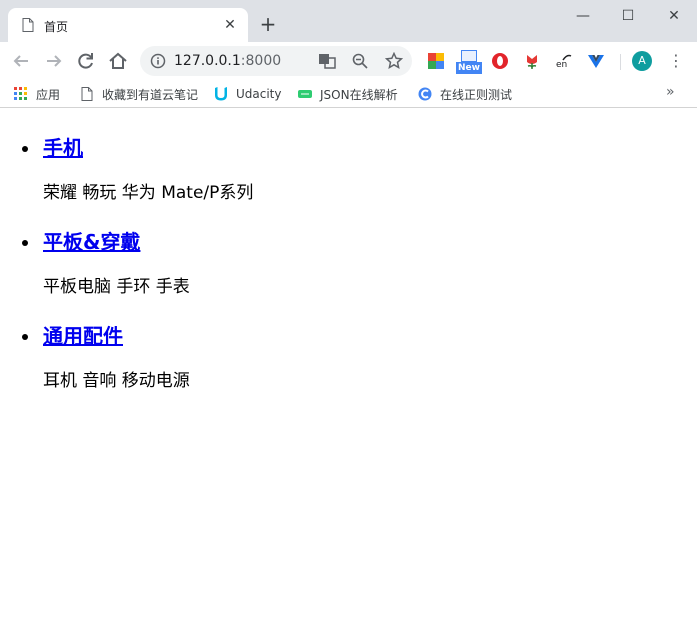  Describe the element at coordinates (436, 61) in the screenshot. I see `drive-extension-icon` at that location.